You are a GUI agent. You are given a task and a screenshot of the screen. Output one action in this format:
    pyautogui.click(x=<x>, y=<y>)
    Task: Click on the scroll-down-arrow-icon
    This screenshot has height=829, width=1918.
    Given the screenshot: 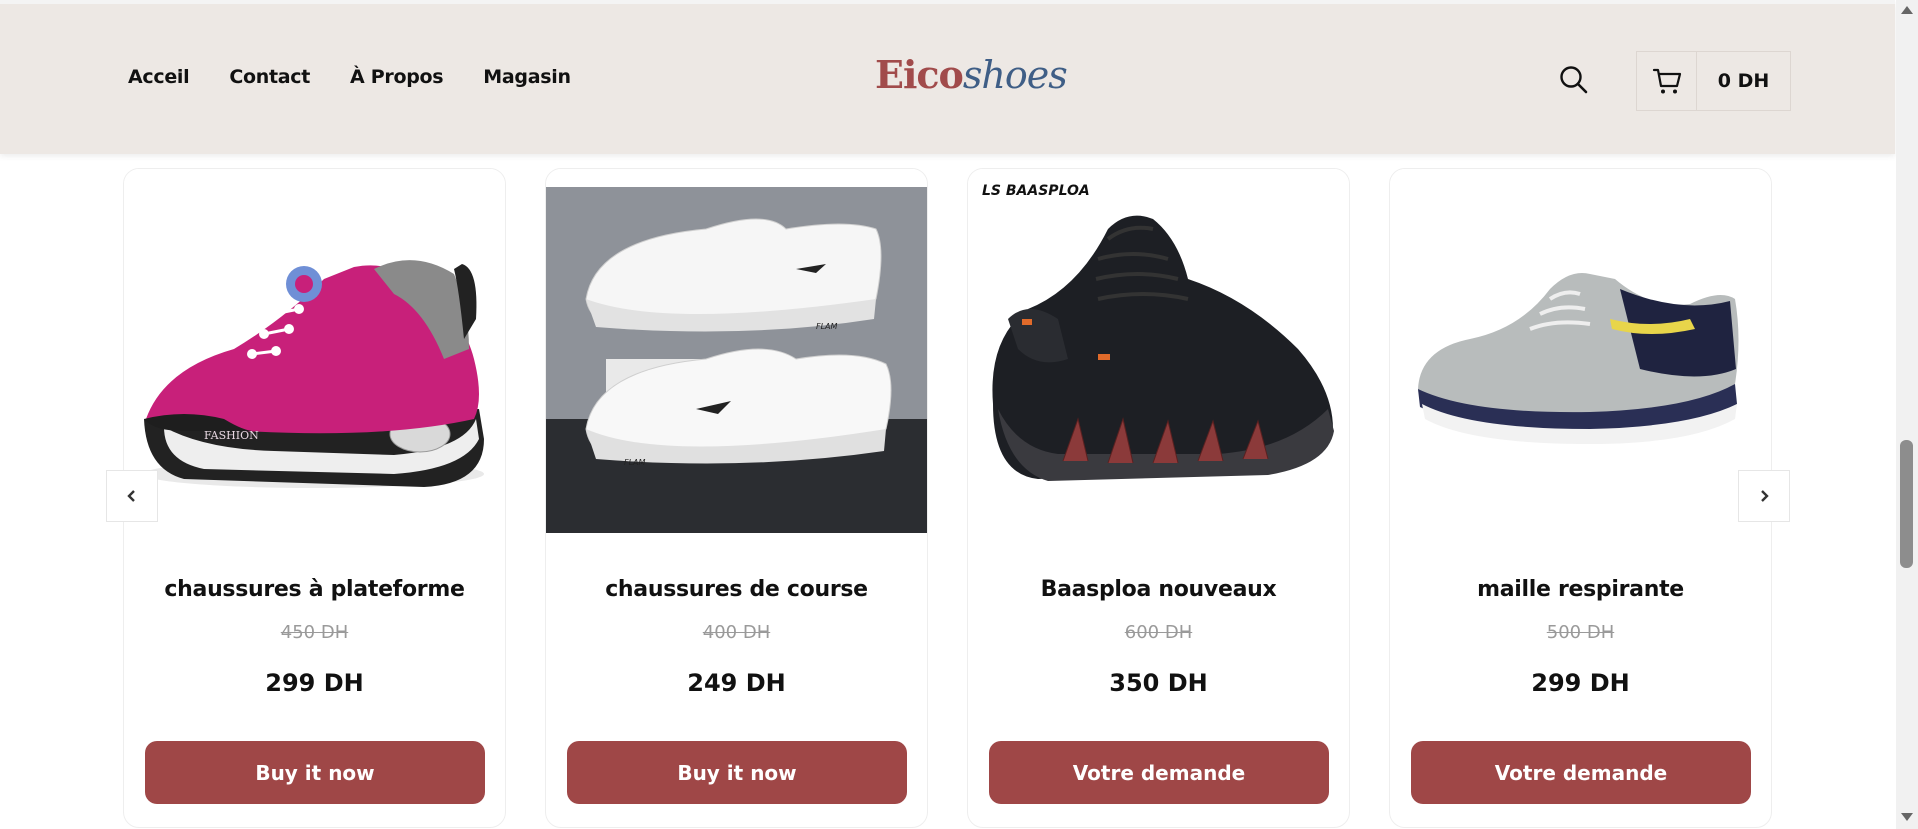 What is the action you would take?
    pyautogui.click(x=1907, y=817)
    